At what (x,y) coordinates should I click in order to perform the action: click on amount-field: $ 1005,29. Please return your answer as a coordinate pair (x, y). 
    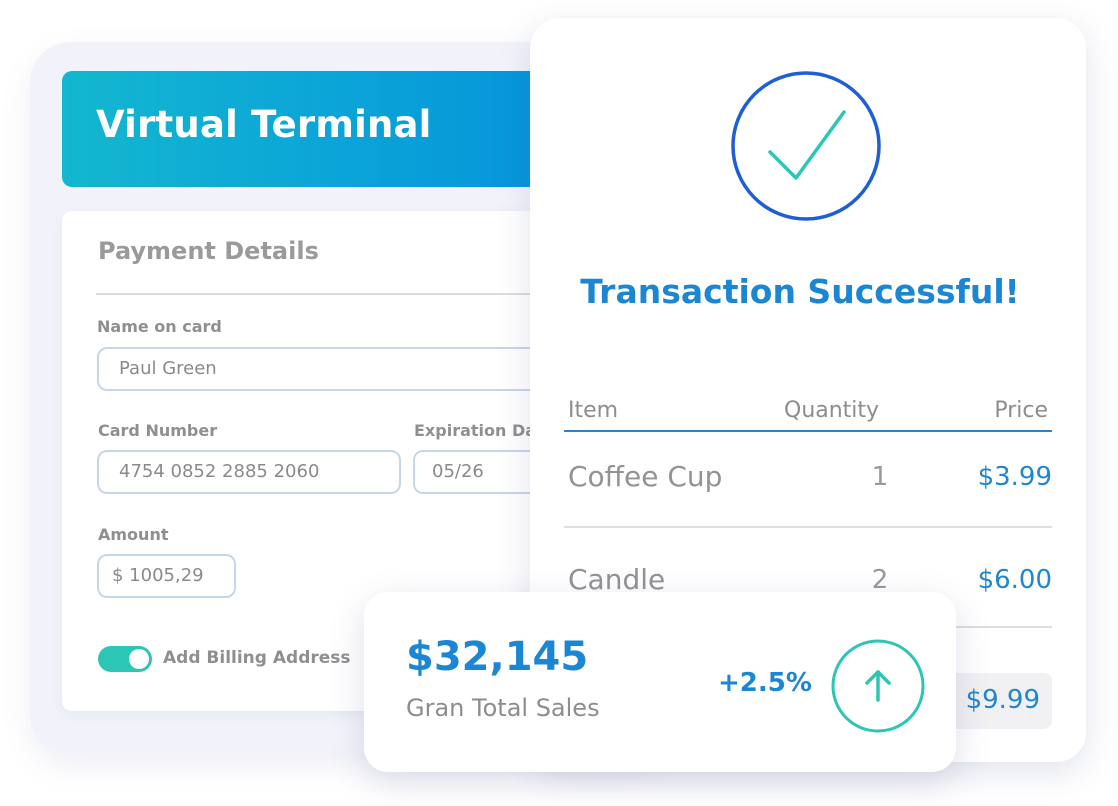
    Looking at the image, I should click on (166, 576).